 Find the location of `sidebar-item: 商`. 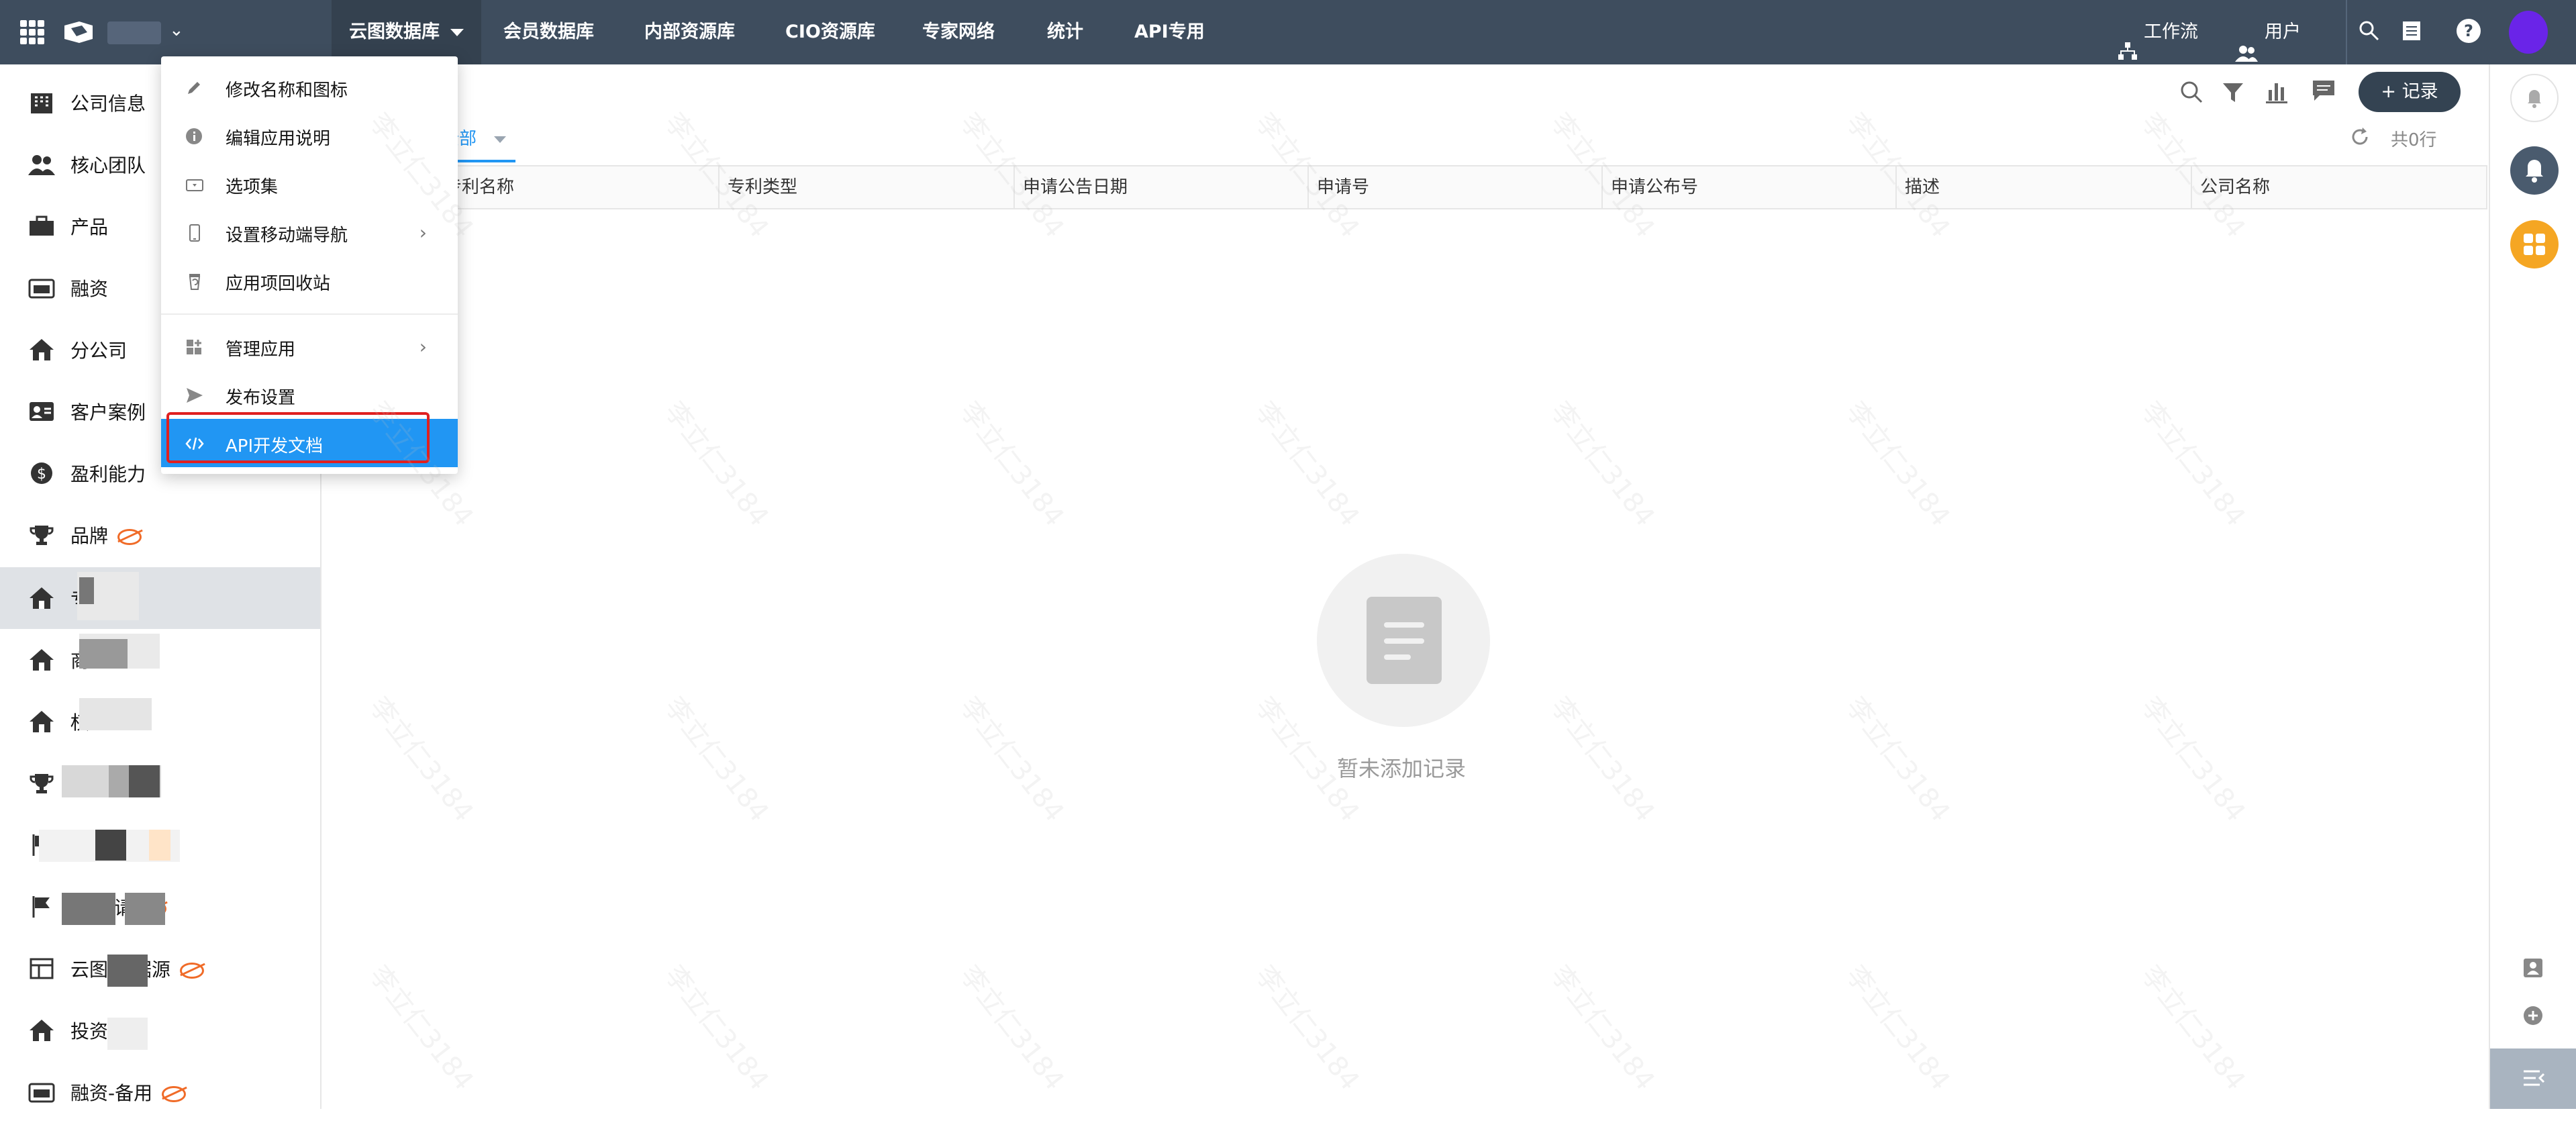

sidebar-item: 商 is located at coordinates (160, 660).